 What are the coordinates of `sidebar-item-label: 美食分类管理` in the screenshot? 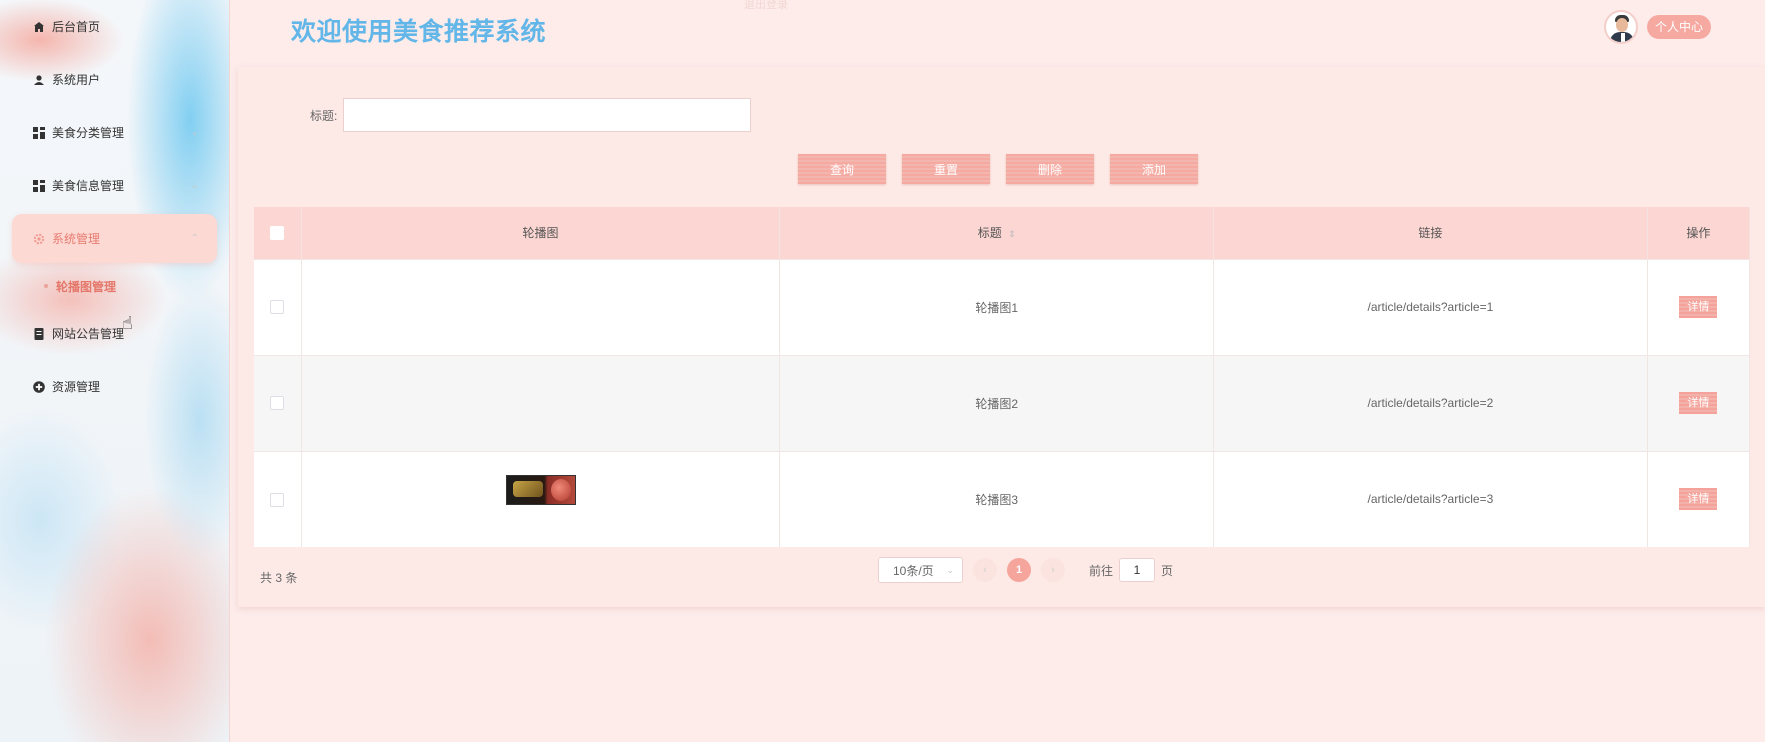 It's located at (88, 133).